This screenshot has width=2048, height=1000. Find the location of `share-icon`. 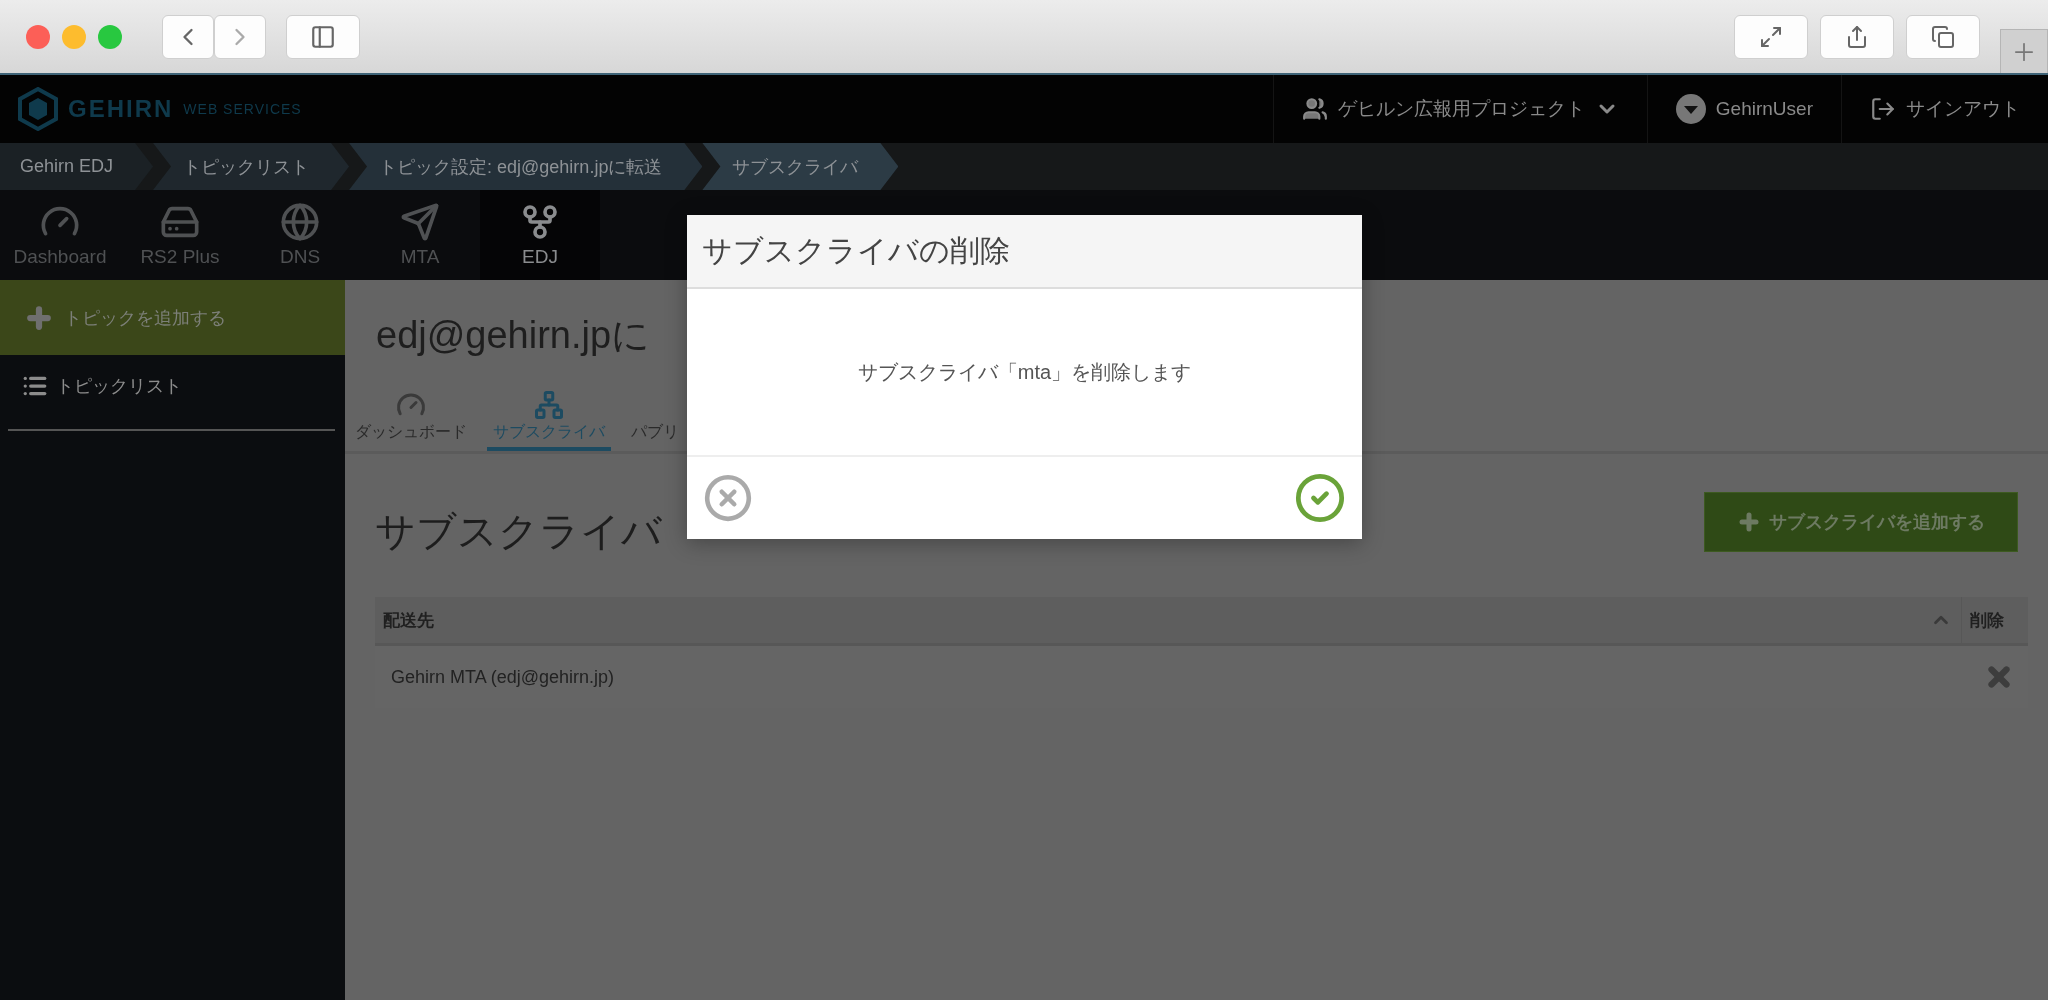

share-icon is located at coordinates (1857, 36).